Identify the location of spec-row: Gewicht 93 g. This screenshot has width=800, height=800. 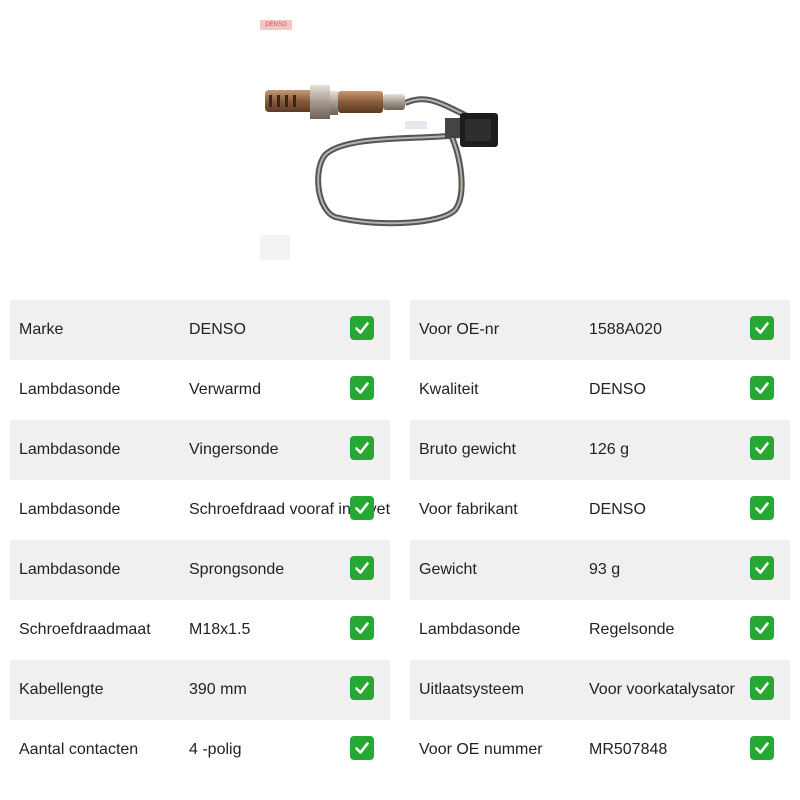
(600, 570).